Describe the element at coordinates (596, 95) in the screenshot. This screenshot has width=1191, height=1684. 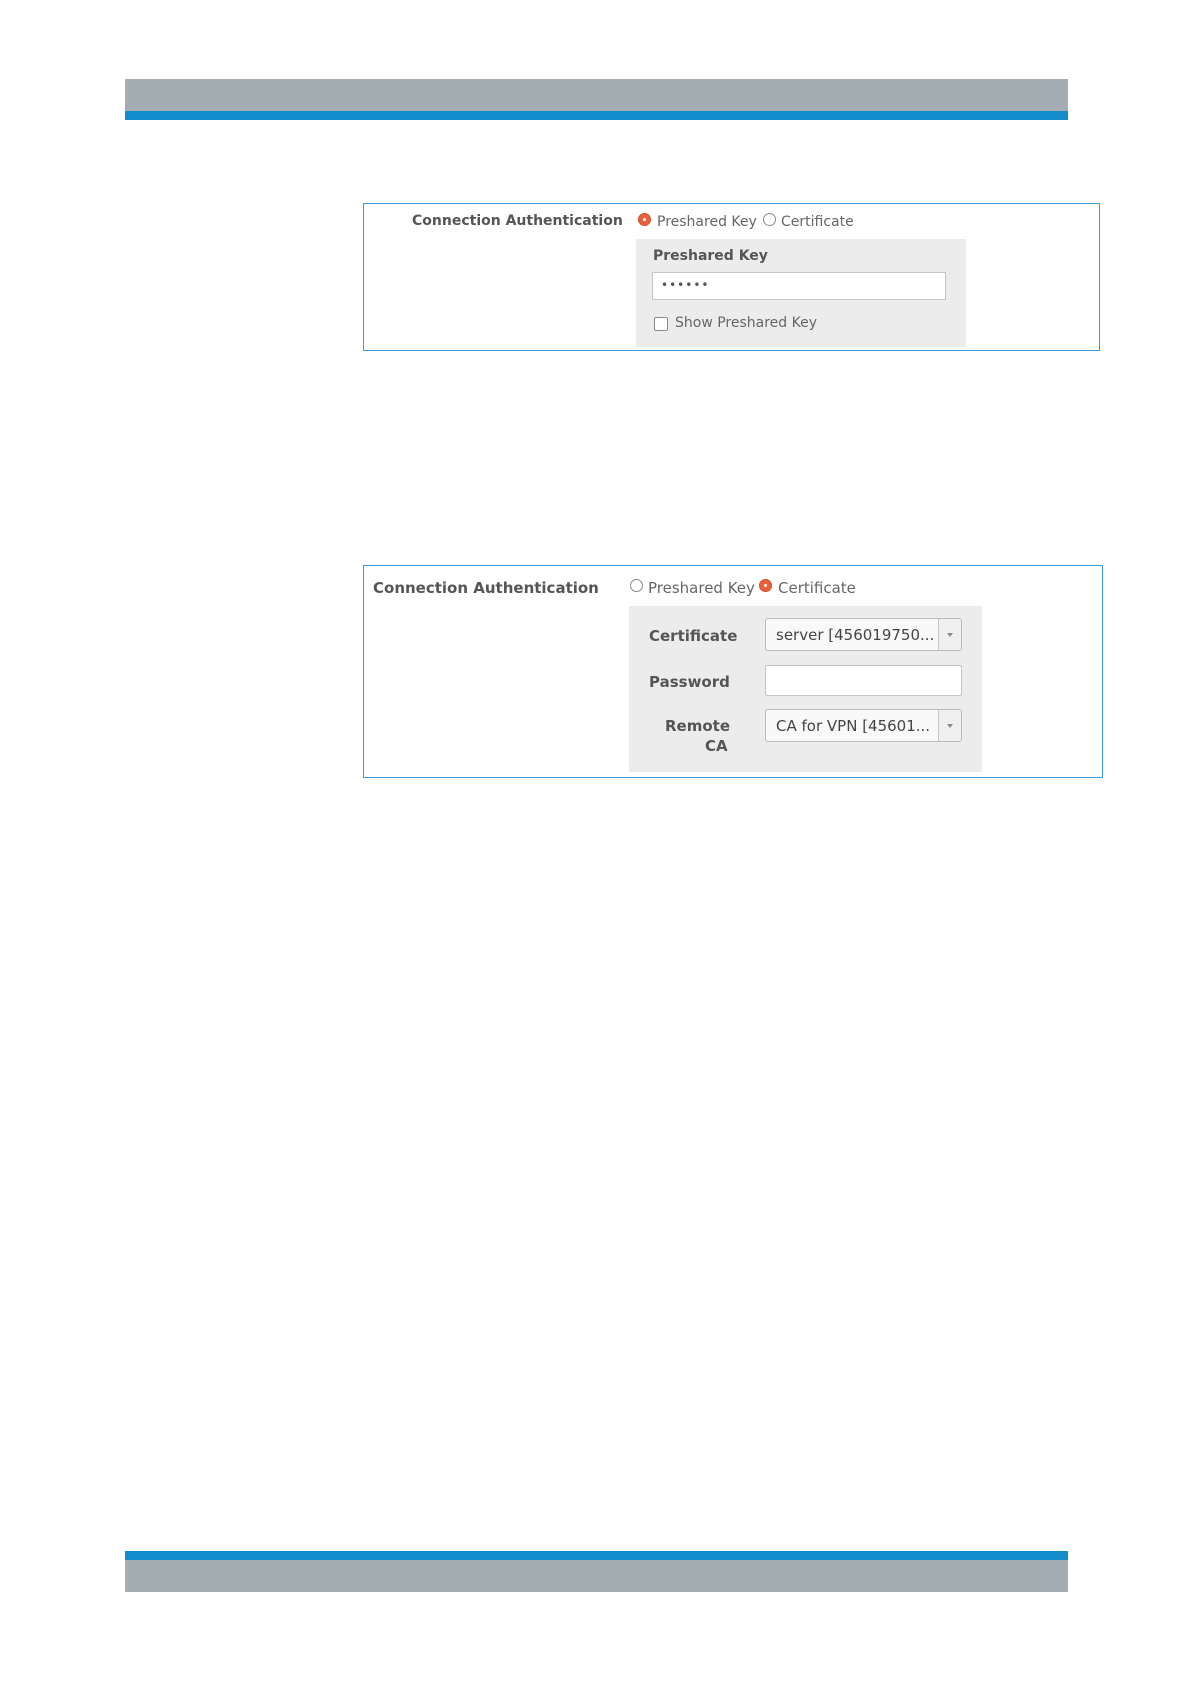
I see `header-gray-band` at that location.